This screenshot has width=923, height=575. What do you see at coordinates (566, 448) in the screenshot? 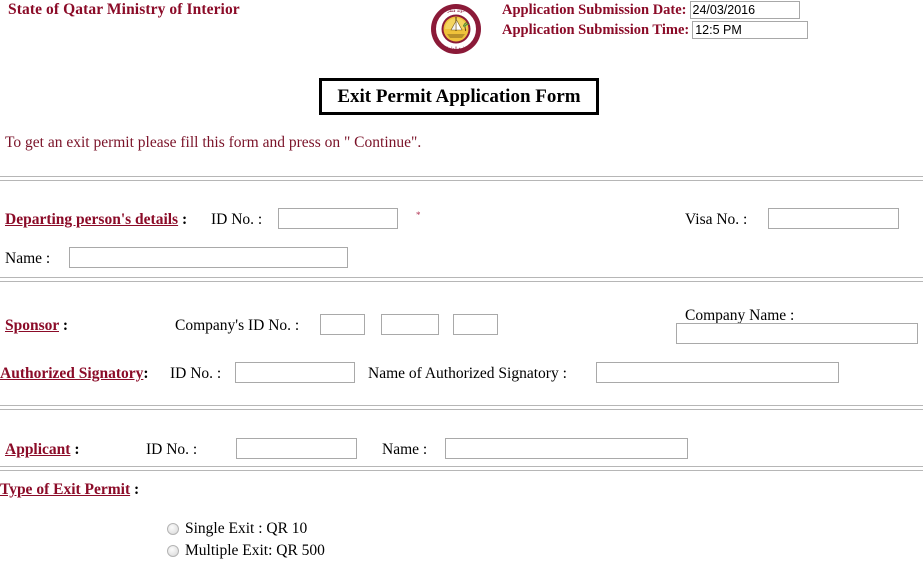
I see `applicant-name-input` at bounding box center [566, 448].